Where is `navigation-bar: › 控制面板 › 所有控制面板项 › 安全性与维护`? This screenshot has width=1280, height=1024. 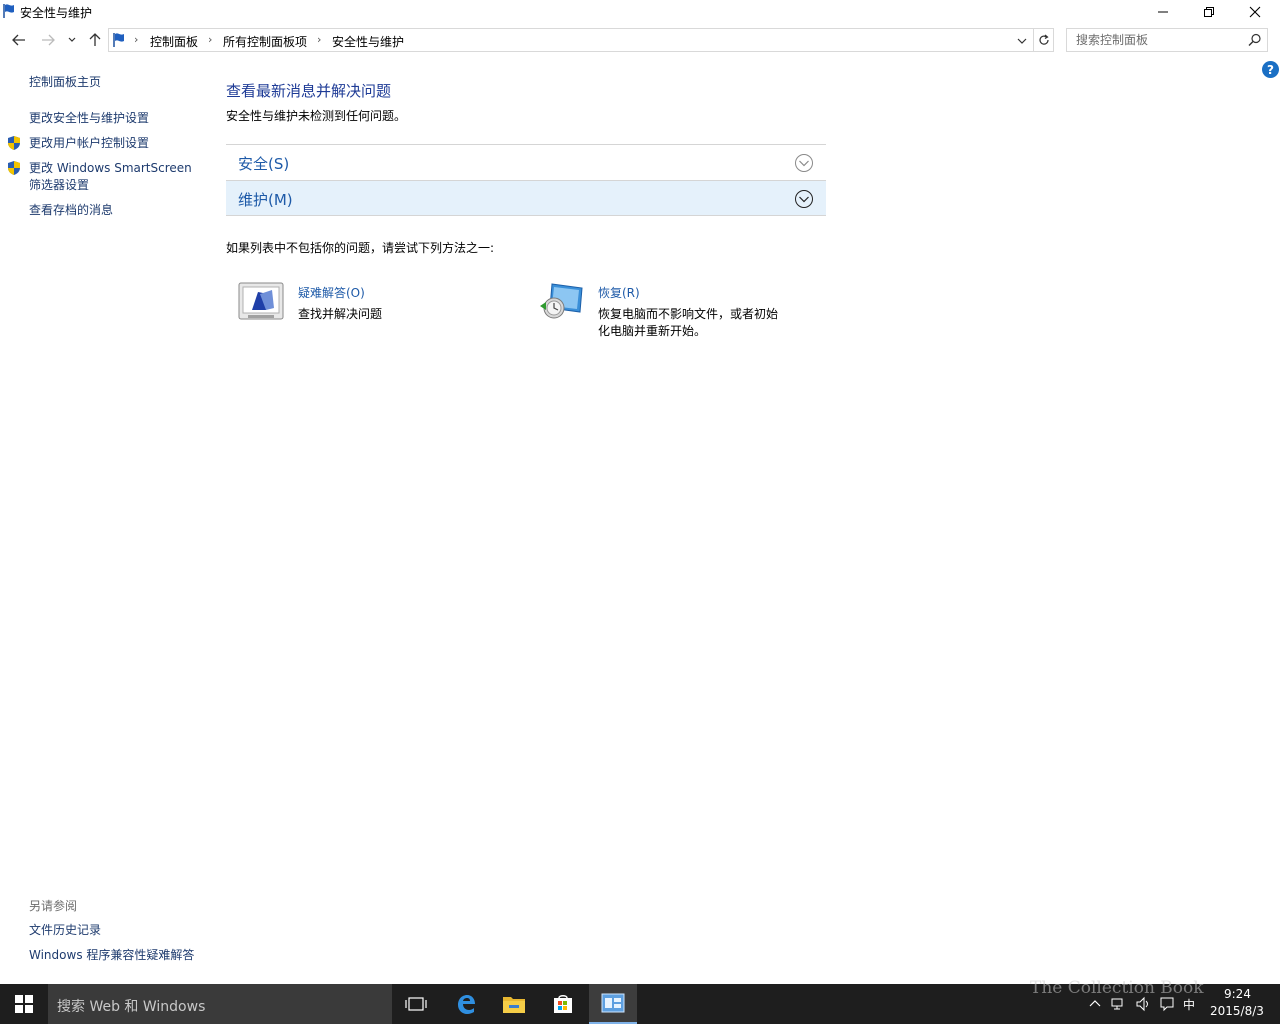
navigation-bar: › 控制面板 › 所有控制面板项 › 安全性与维护 is located at coordinates (640, 40).